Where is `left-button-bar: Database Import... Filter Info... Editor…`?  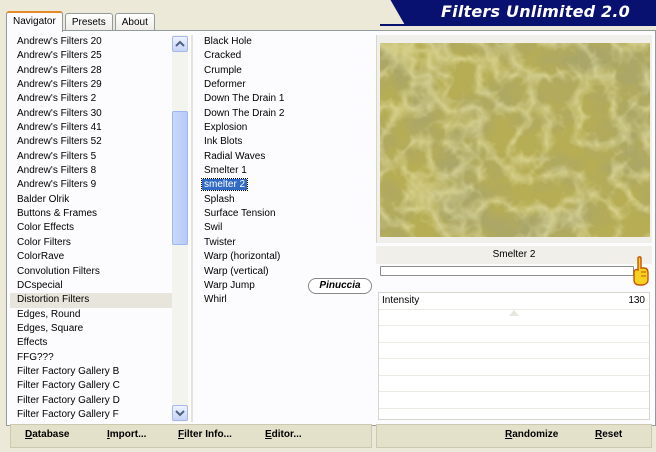
left-button-bar: Database Import... Filter Info... Editor… is located at coordinates (191, 436).